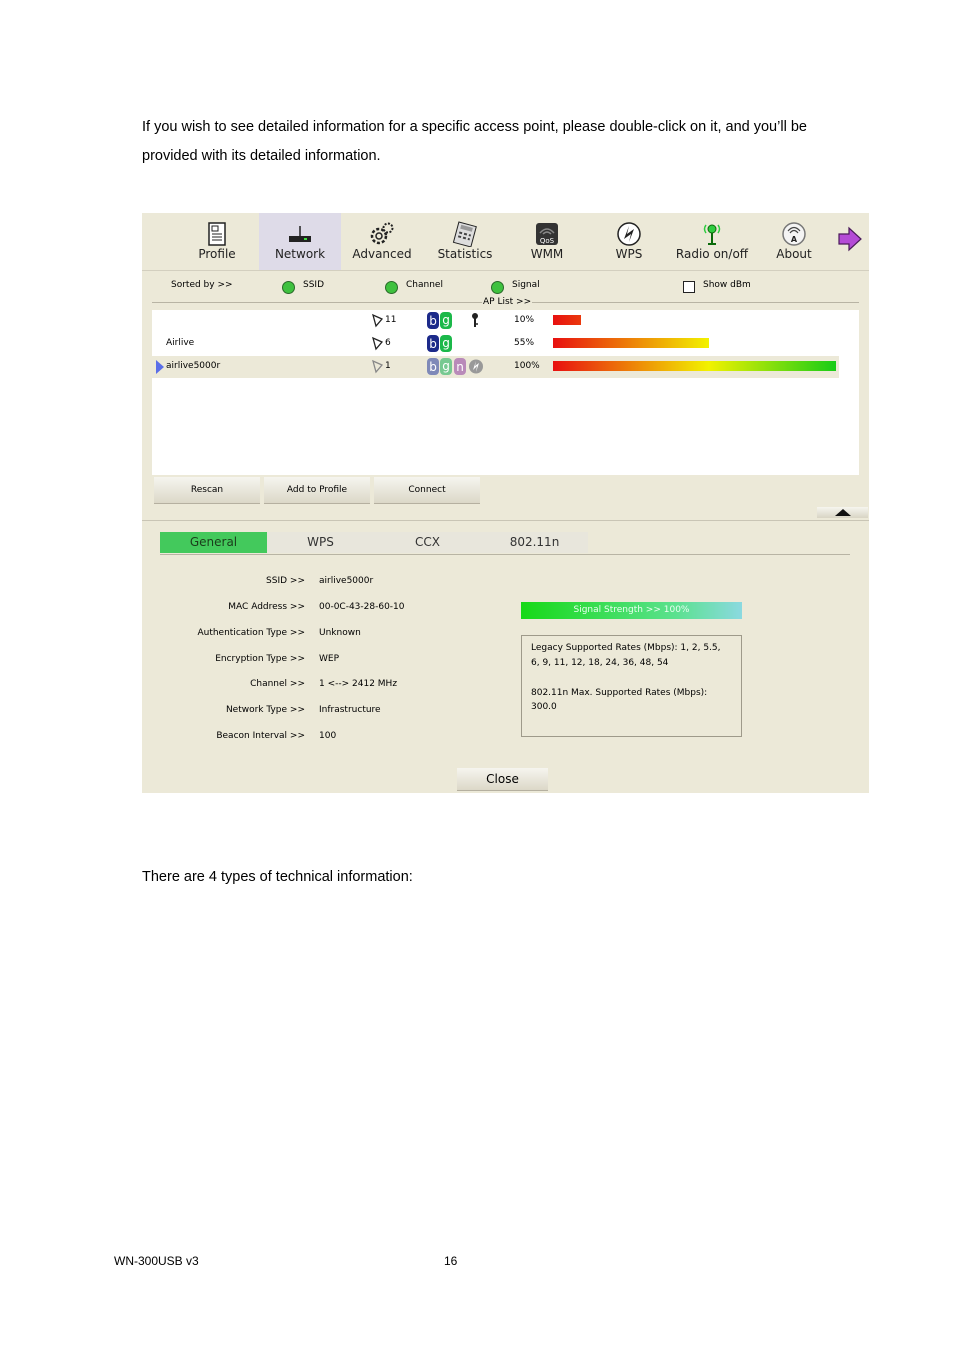  I want to click on ap-row-selected: airlive5000r 1 b g n 100%, so click(495, 367).